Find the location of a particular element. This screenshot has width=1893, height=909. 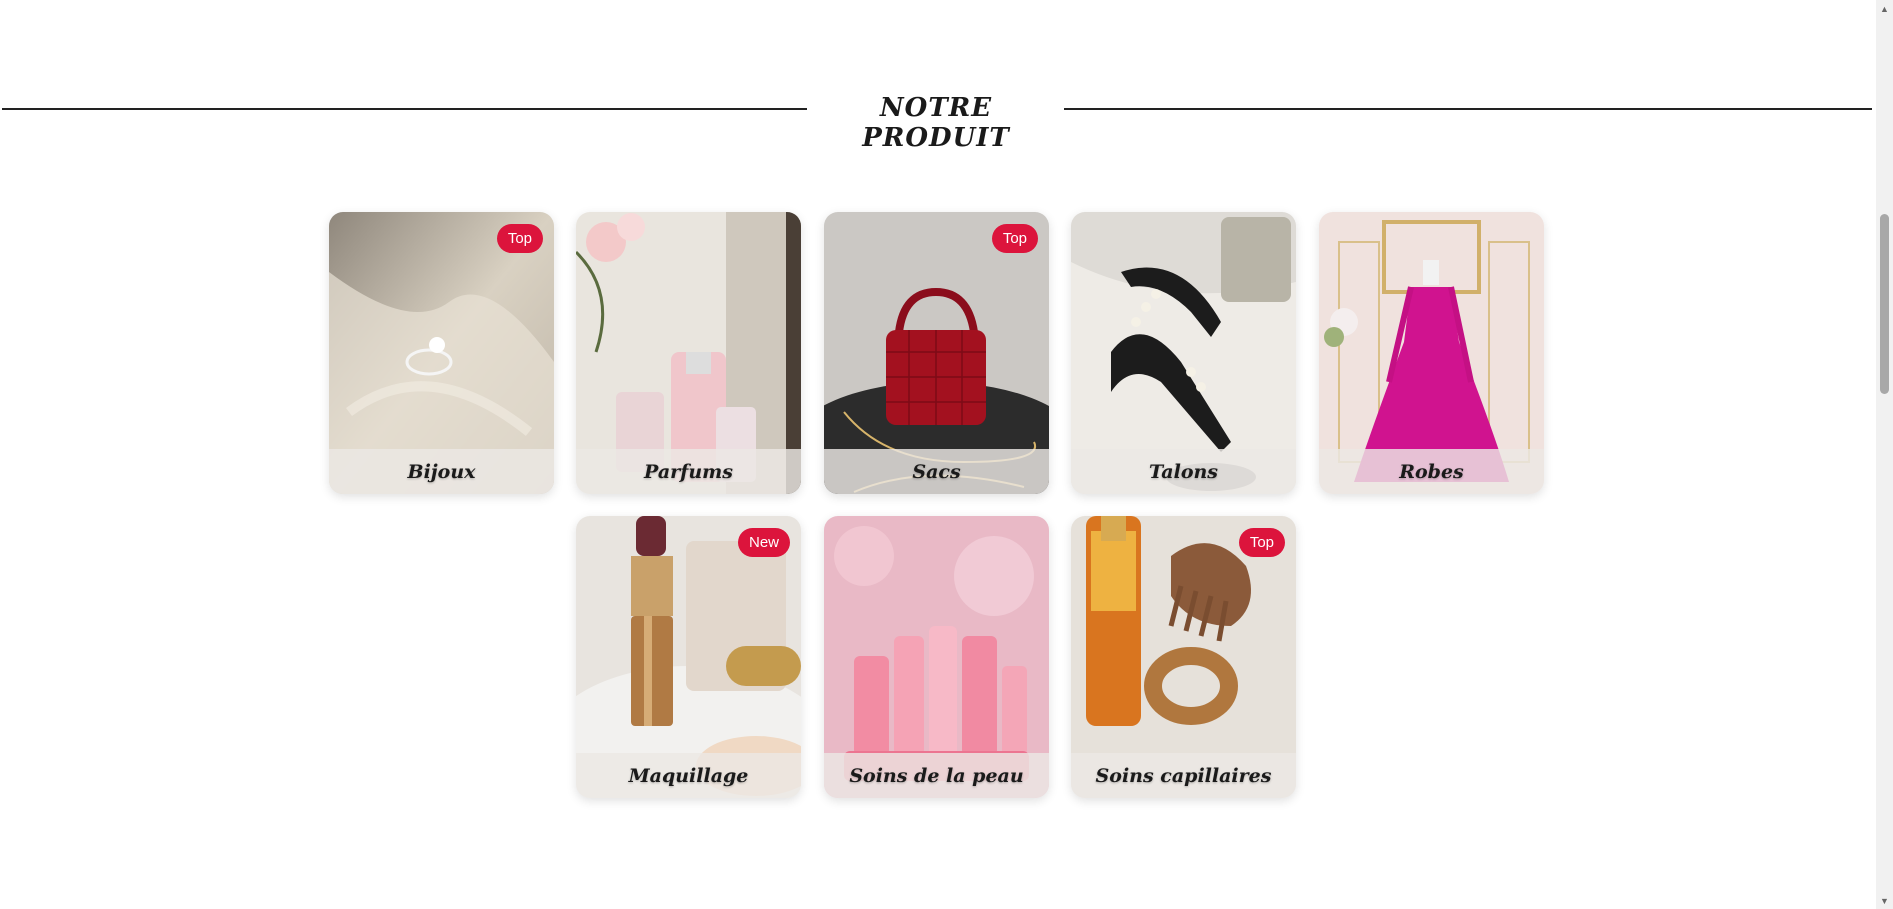

product-card-sacs: Top Sacs is located at coordinates (936, 353).